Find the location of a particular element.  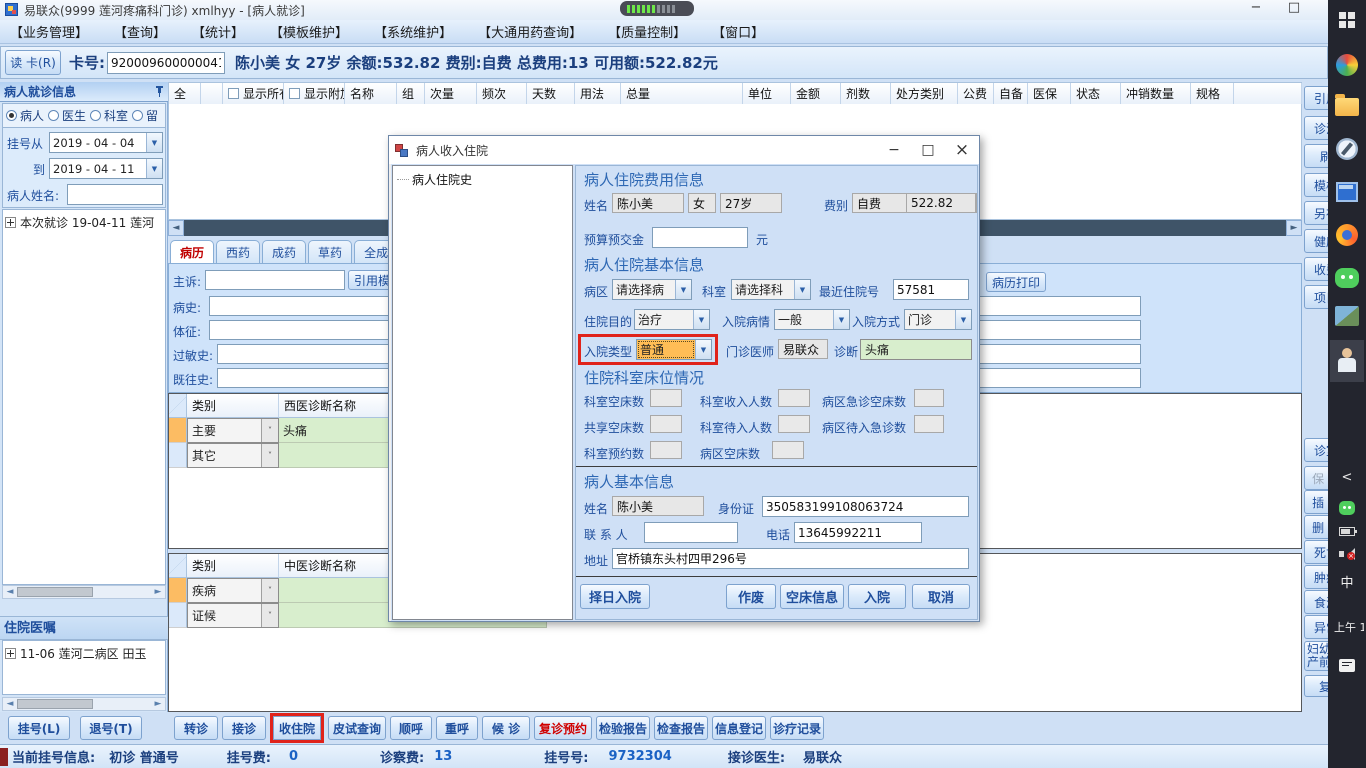

menu-item-template: 【模板维护】 is located at coordinates (309, 31).